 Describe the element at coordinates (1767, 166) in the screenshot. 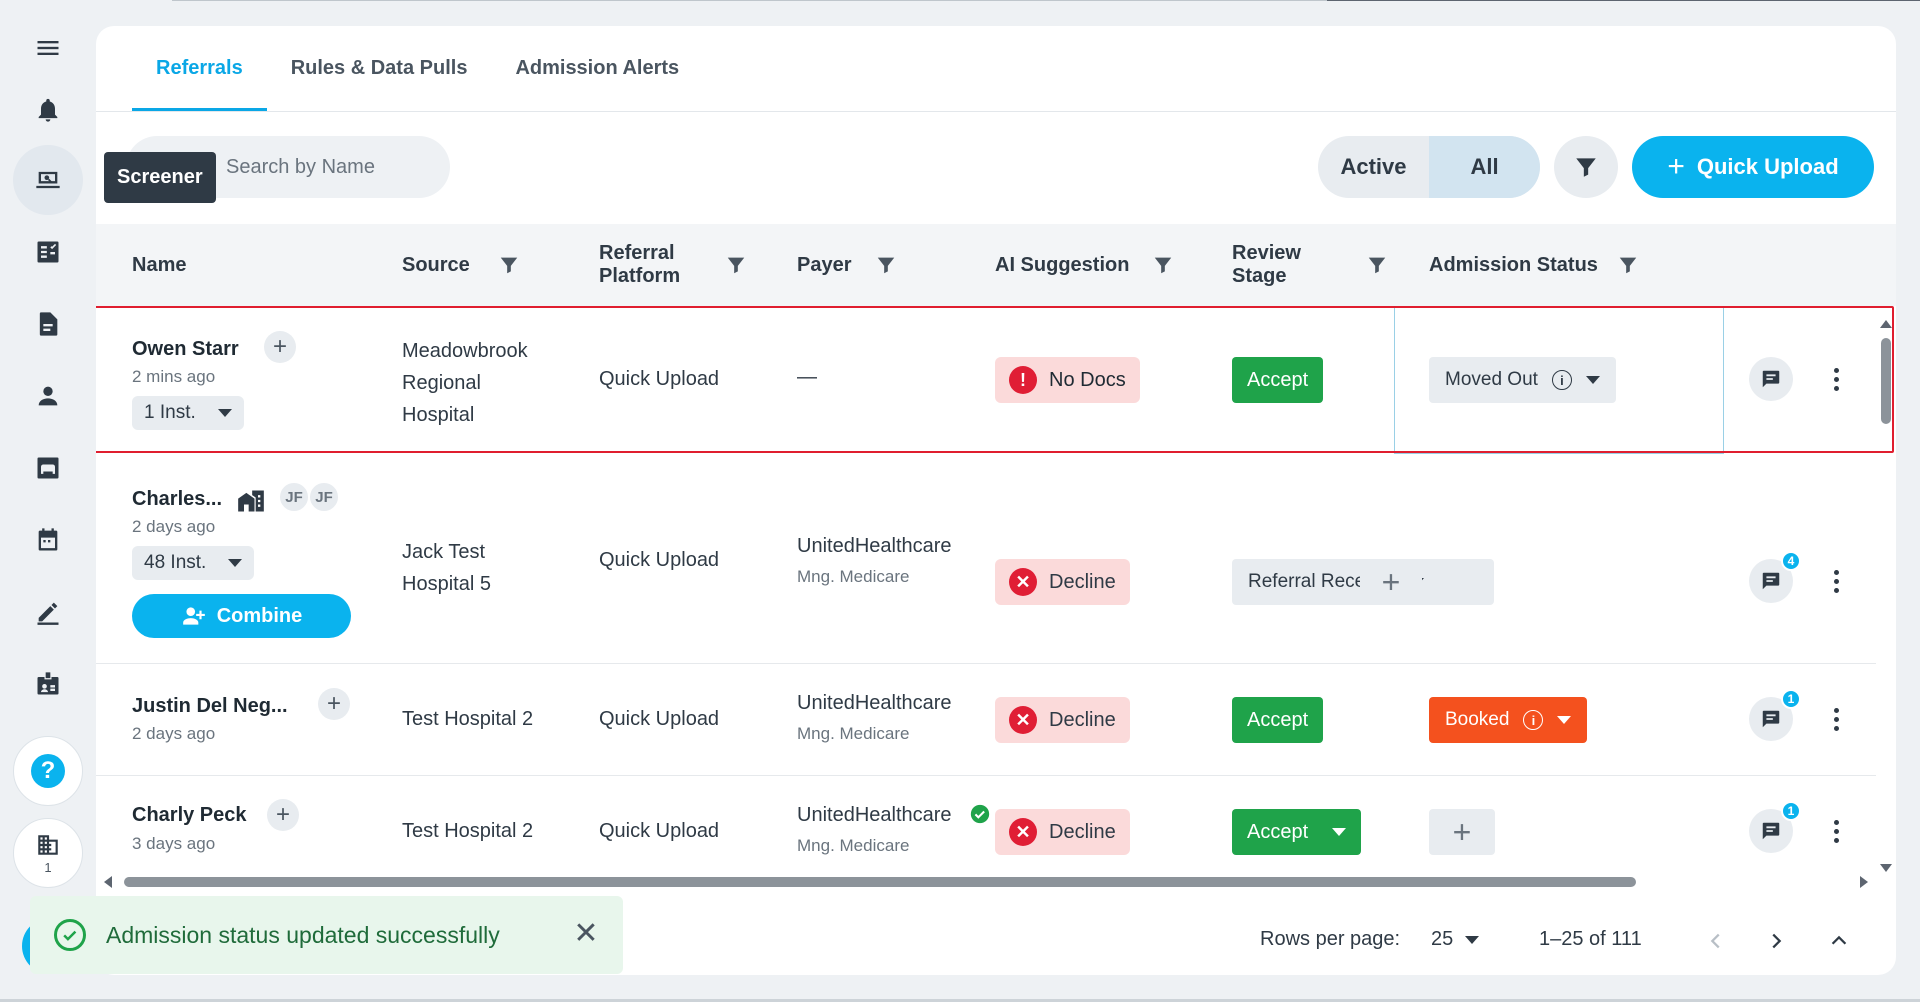

I see `quick-upload-label: Quick Upload` at that location.